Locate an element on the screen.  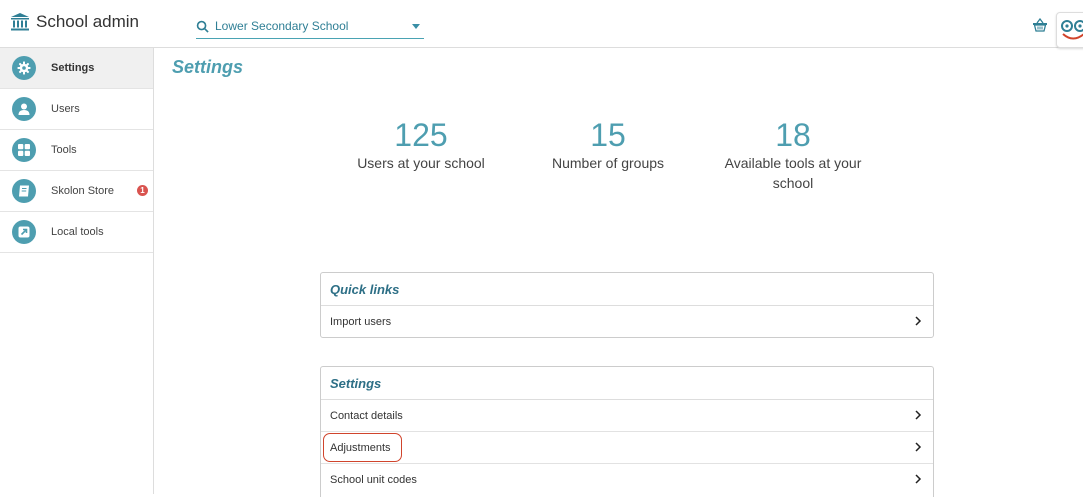
stat-label: Available tools at your school is located at coordinates (793, 173).